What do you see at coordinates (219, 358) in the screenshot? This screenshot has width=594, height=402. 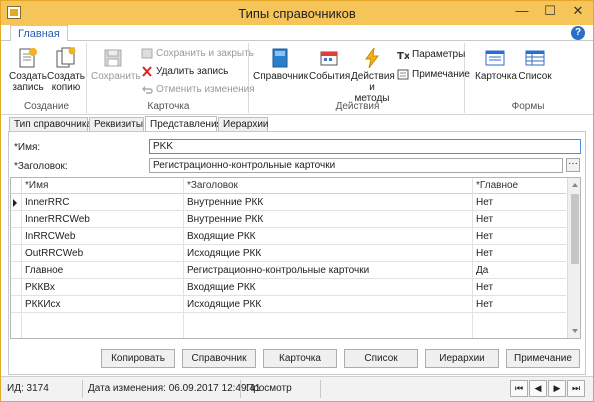 I see `reference-action-button: Справочник` at bounding box center [219, 358].